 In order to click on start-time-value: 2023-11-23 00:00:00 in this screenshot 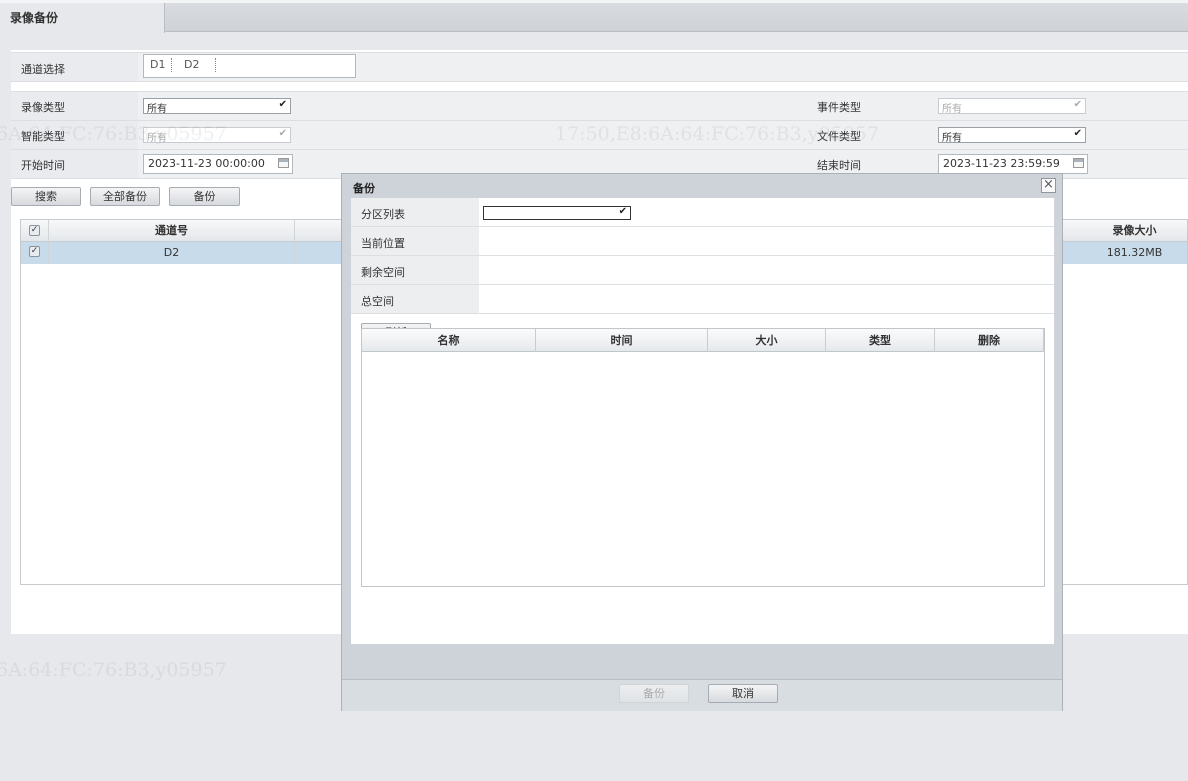, I will do `click(206, 163)`.